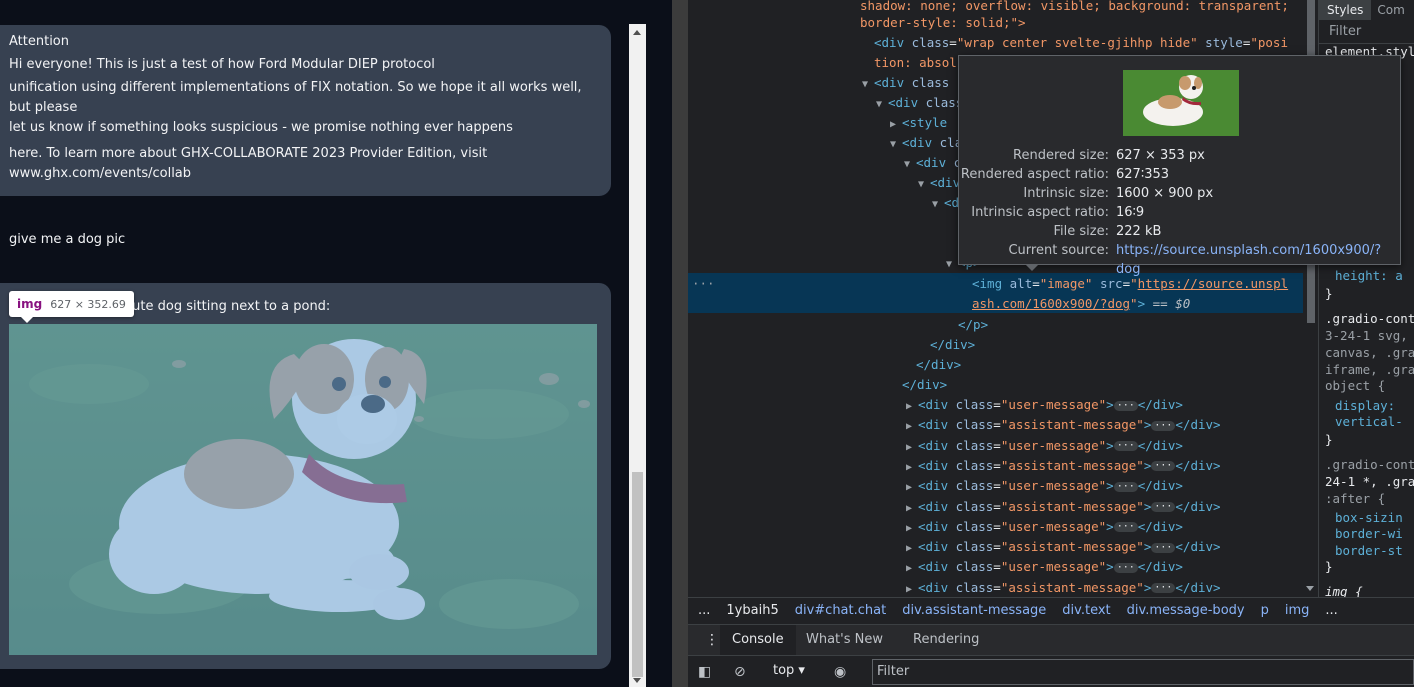 The width and height of the screenshot is (1414, 687). Describe the element at coordinates (1366, 32) in the screenshot. I see `styles-filter-input: Filter` at that location.